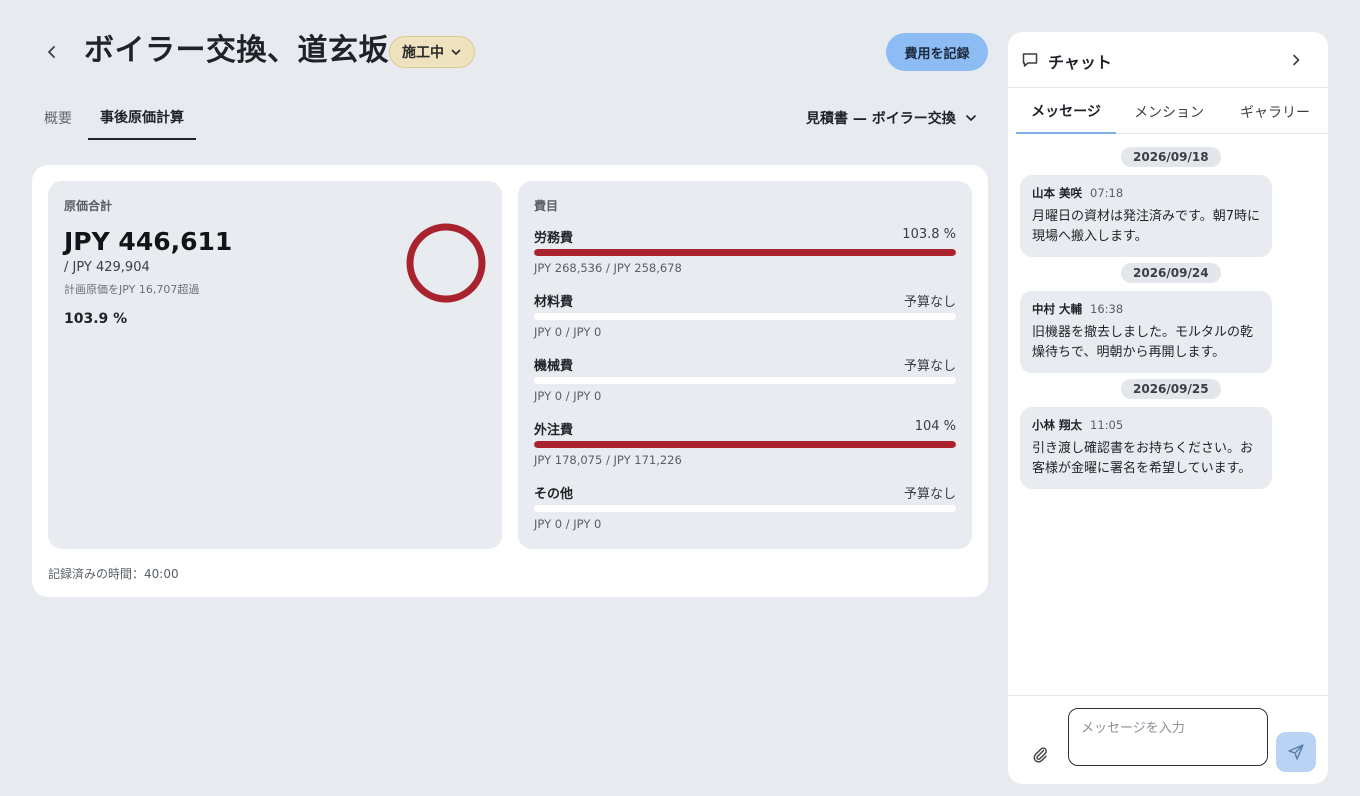 The height and width of the screenshot is (796, 1360). I want to click on category-name: 材料費, so click(554, 302).